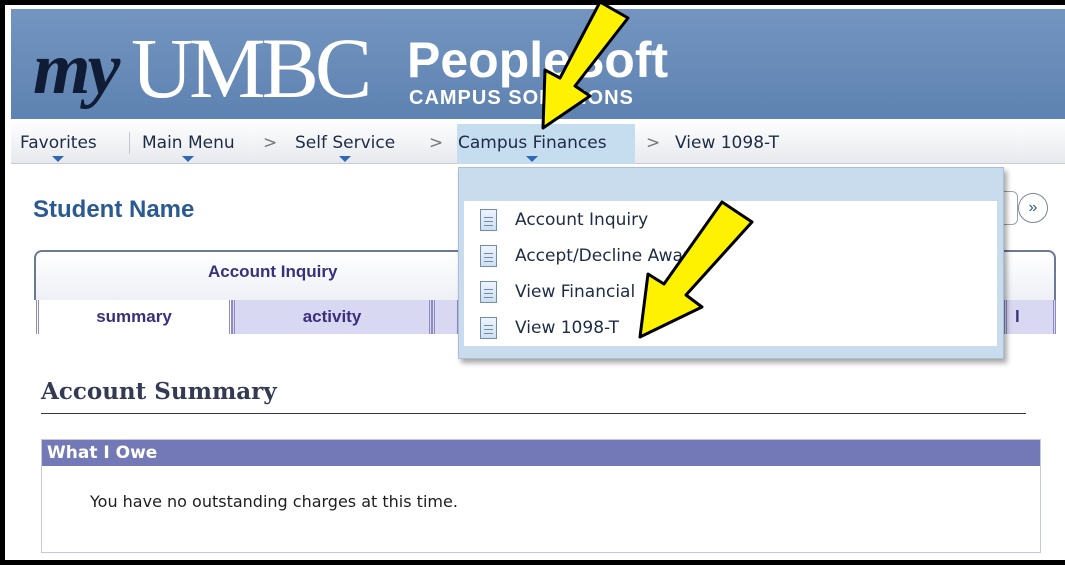  Describe the element at coordinates (647, 169) in the screenshot. I see `annotation-arrows` at that location.